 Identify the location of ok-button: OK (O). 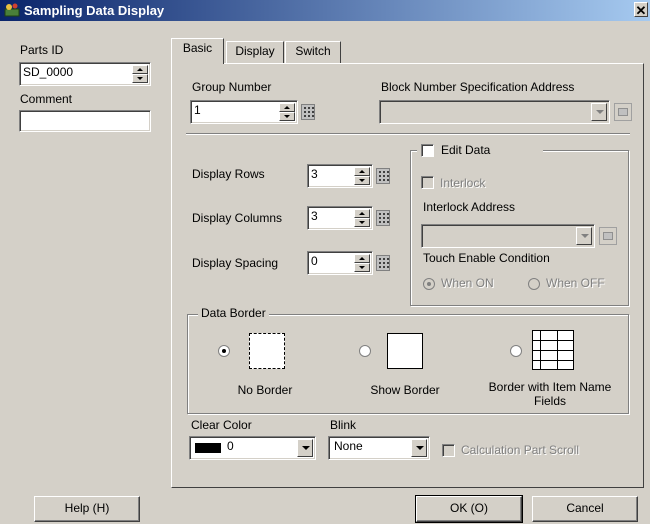
(469, 509).